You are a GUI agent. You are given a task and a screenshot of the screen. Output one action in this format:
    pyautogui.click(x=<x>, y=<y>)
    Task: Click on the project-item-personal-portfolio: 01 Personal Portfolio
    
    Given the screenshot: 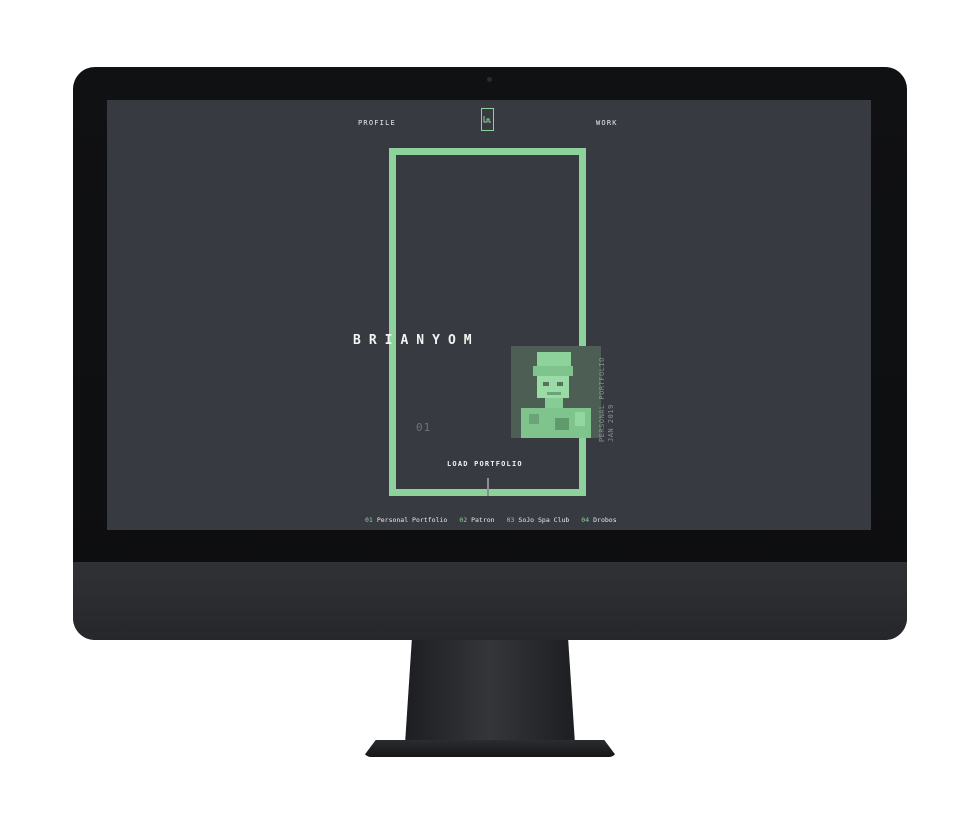 What is the action you would take?
    pyautogui.click(x=406, y=520)
    